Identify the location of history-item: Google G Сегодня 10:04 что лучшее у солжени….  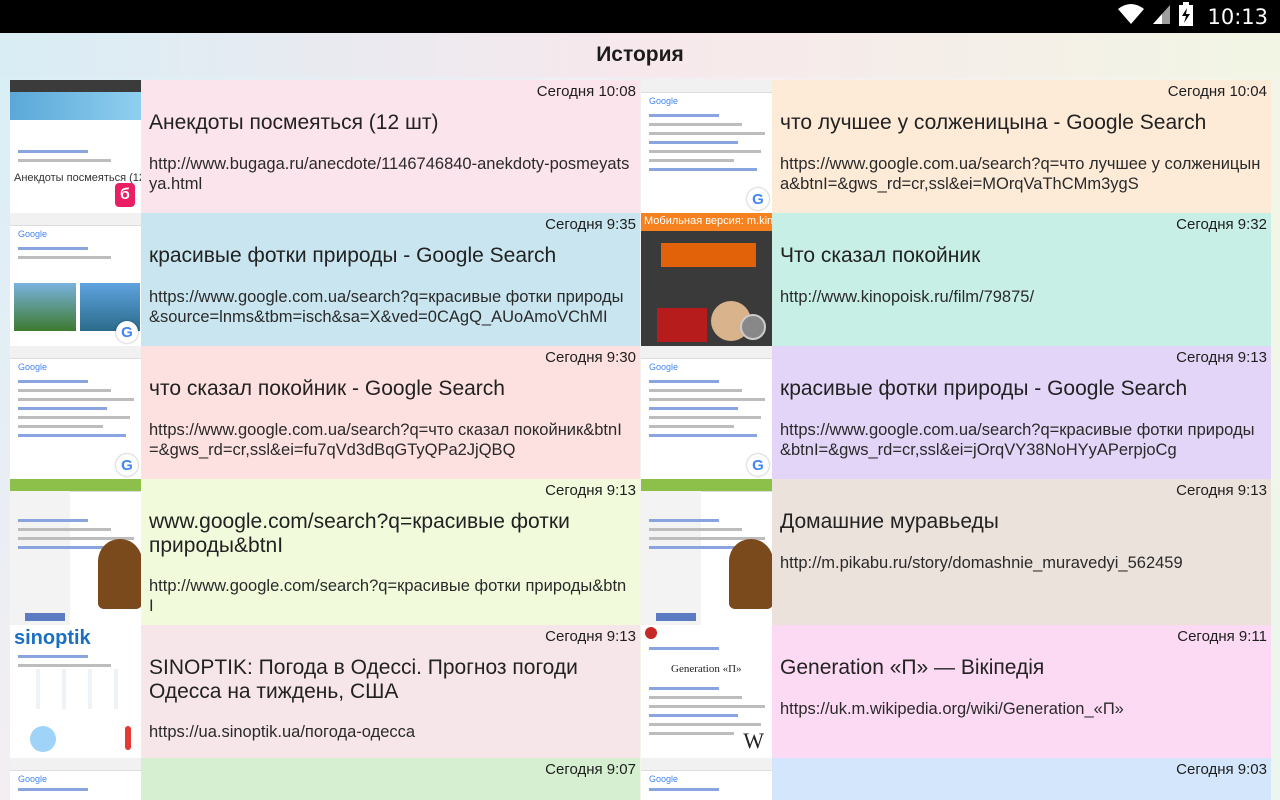
(956, 146).